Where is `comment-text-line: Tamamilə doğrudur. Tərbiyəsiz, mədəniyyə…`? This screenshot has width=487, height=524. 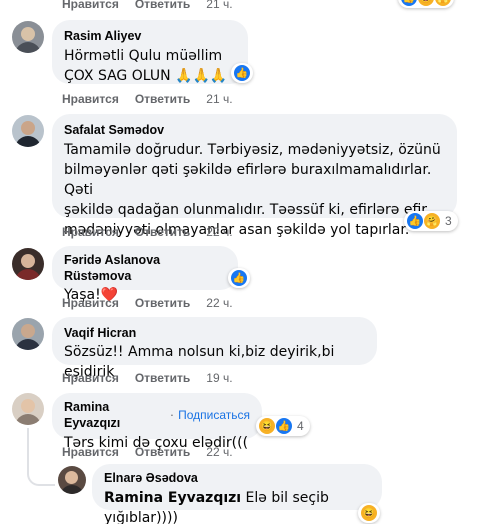
comment-text-line: Tamamilə doğrudur. Tərbiyəsiz, mədəniyyə… is located at coordinates (252, 150).